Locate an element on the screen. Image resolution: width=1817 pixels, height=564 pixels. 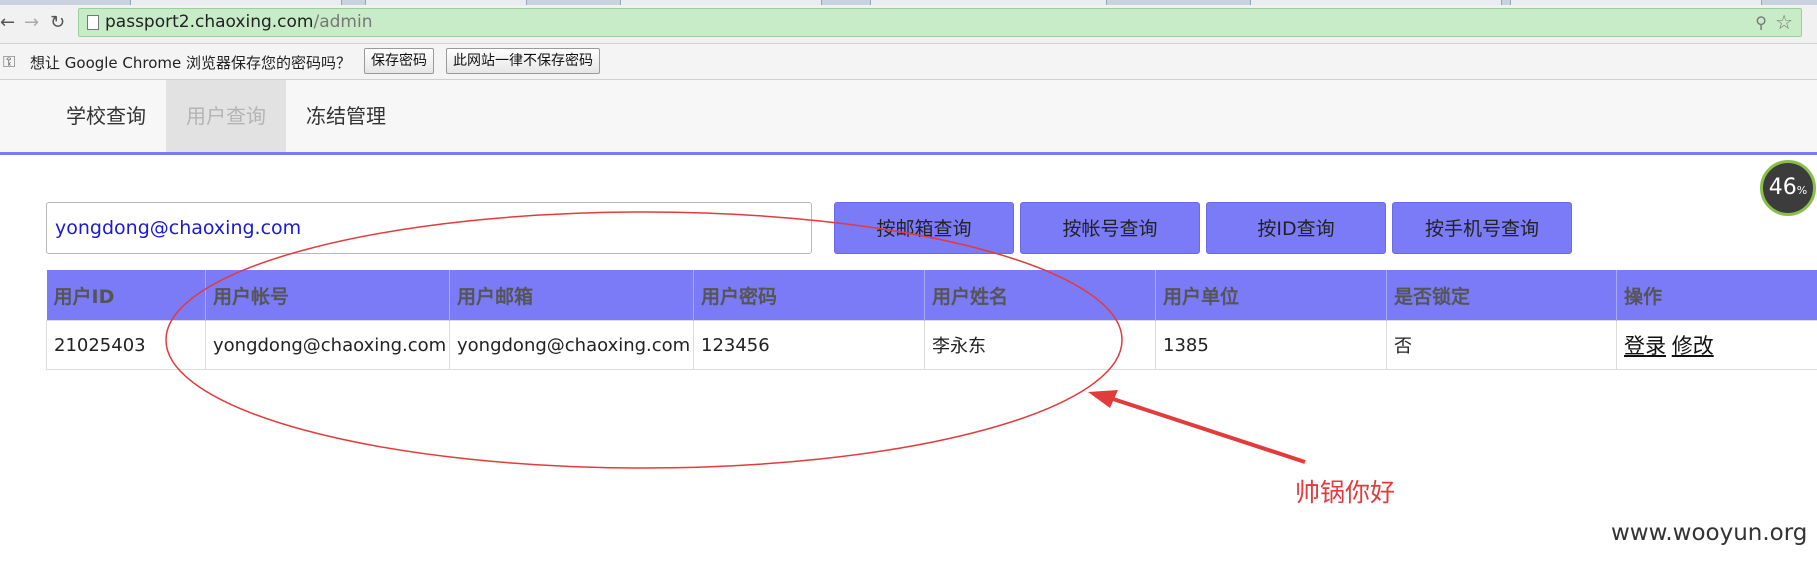
annotation-arrowhead is located at coordinates (1103, 399).